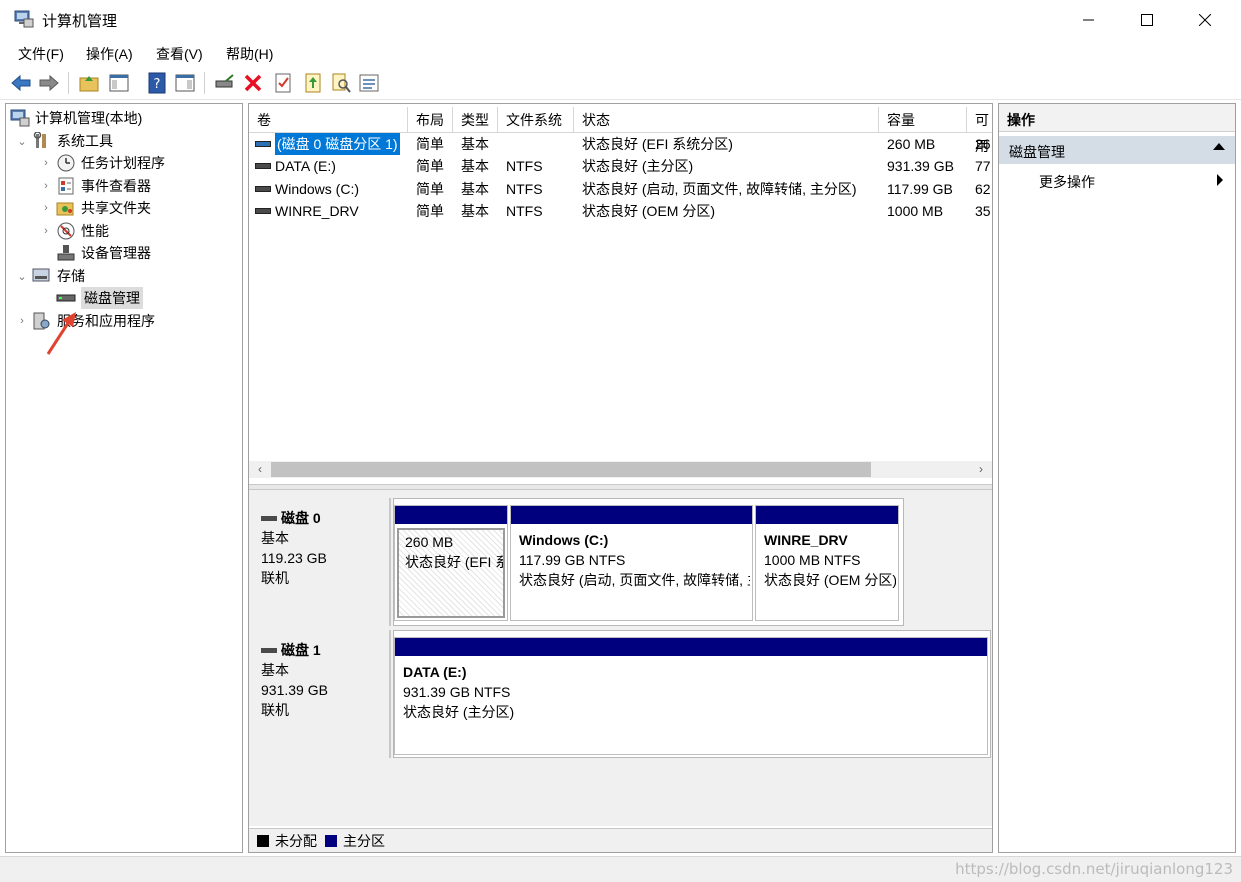 This screenshot has height=882, width=1241. What do you see at coordinates (296, 840) in the screenshot?
I see `legend-unallocated: 未分配` at bounding box center [296, 840].